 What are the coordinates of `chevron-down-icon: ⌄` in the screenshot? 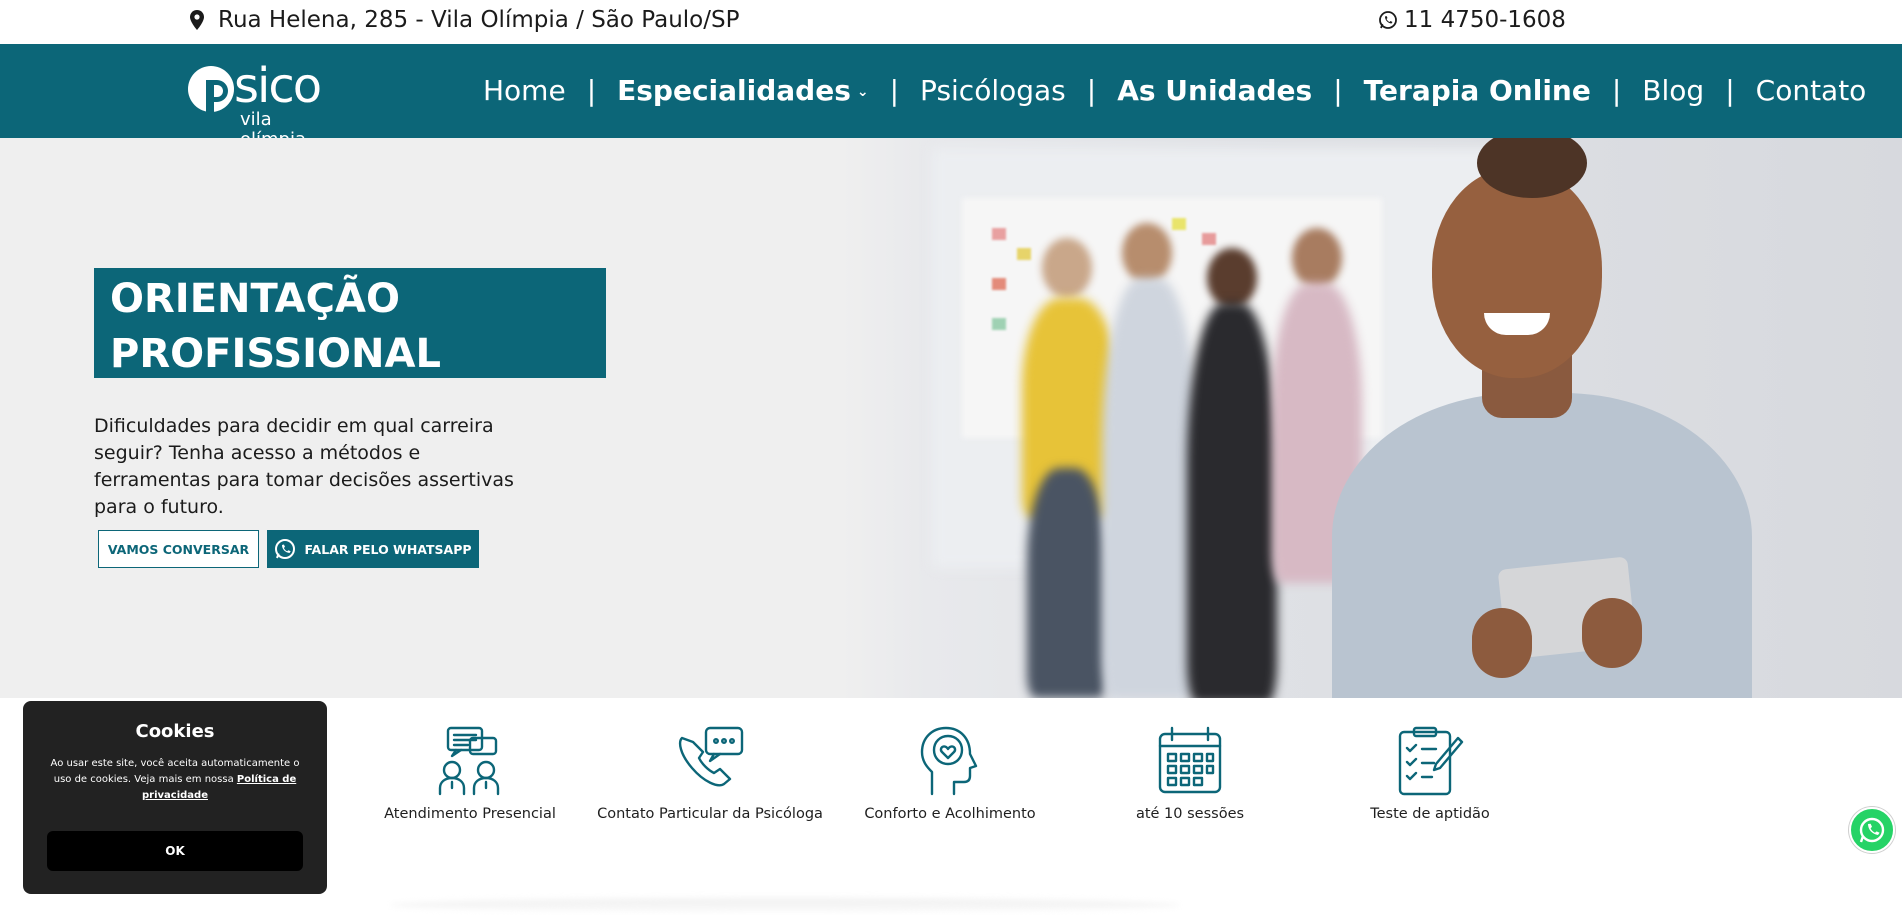 It's located at (862, 91).